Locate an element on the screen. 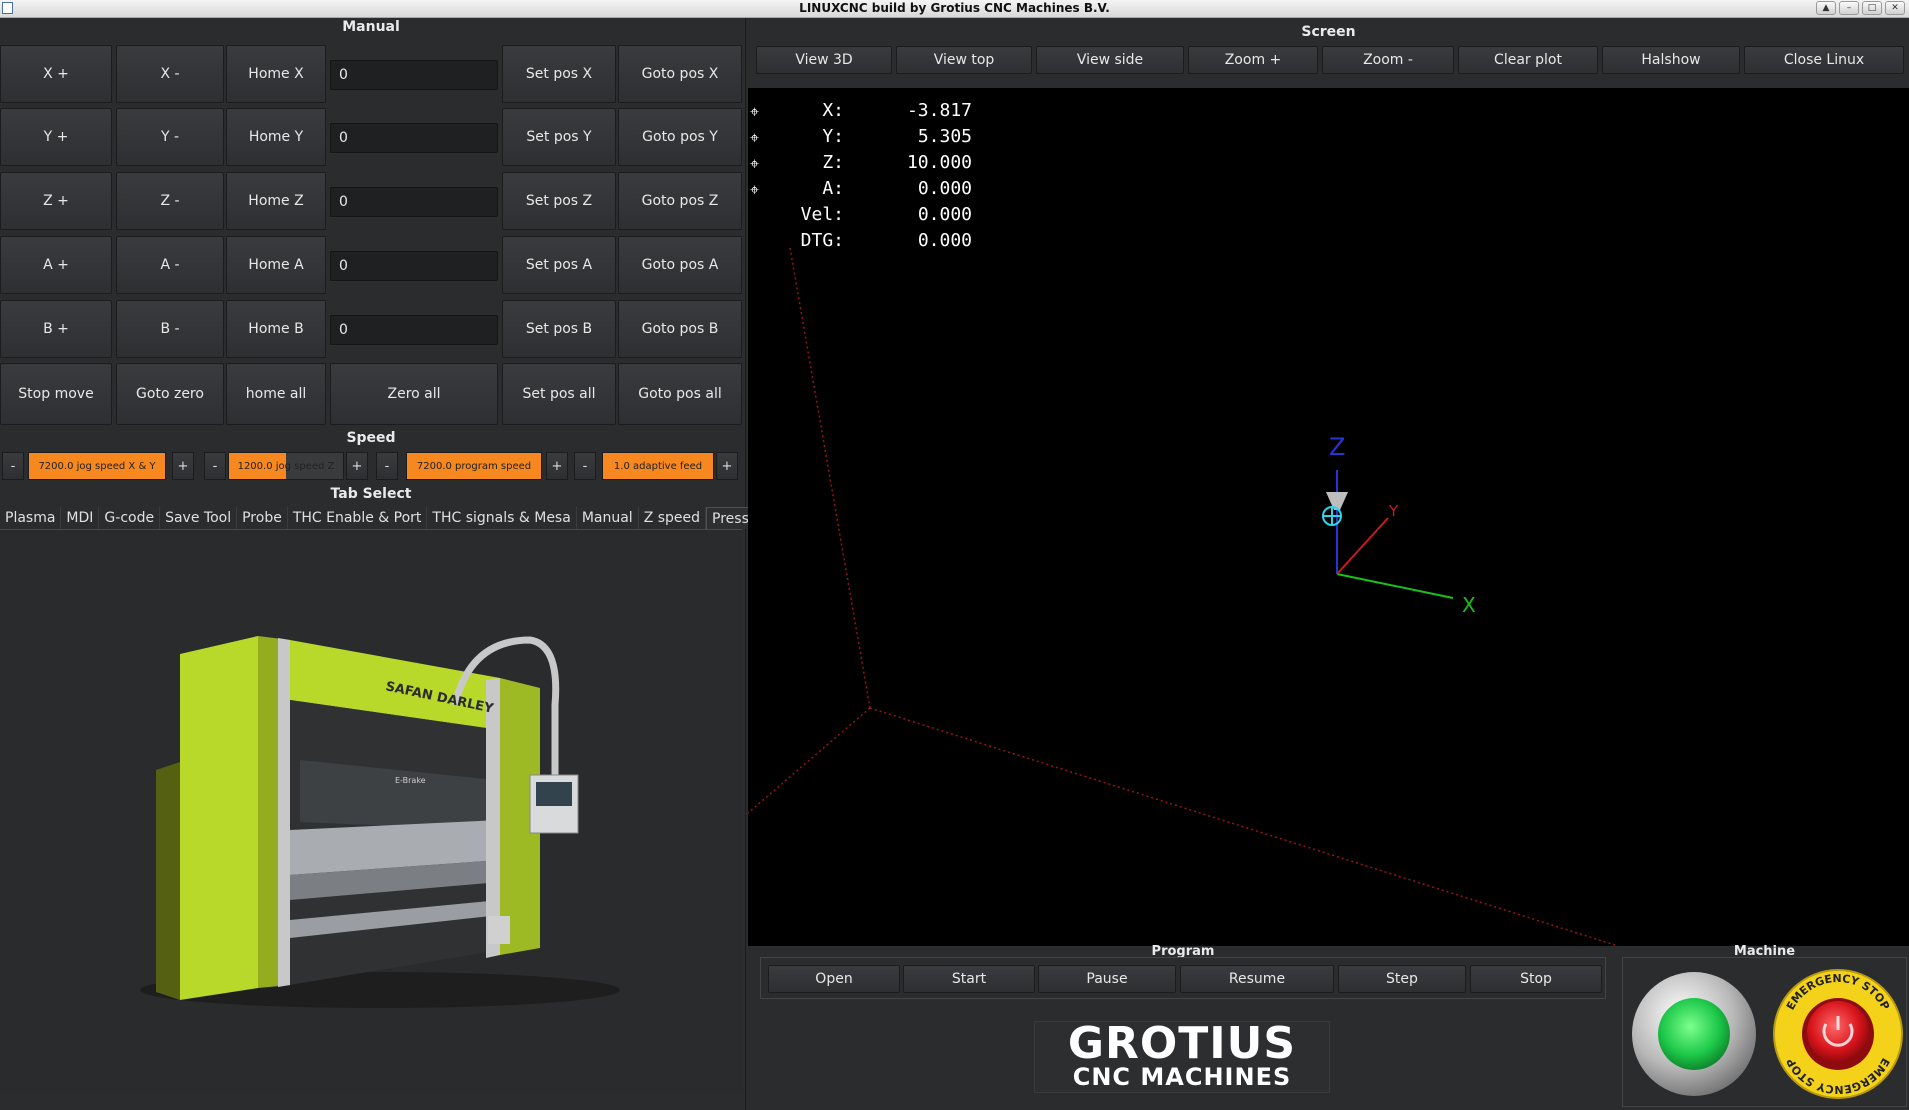 This screenshot has height=1110, width=1909. y-axis-label: Y is located at coordinates (1393, 511).